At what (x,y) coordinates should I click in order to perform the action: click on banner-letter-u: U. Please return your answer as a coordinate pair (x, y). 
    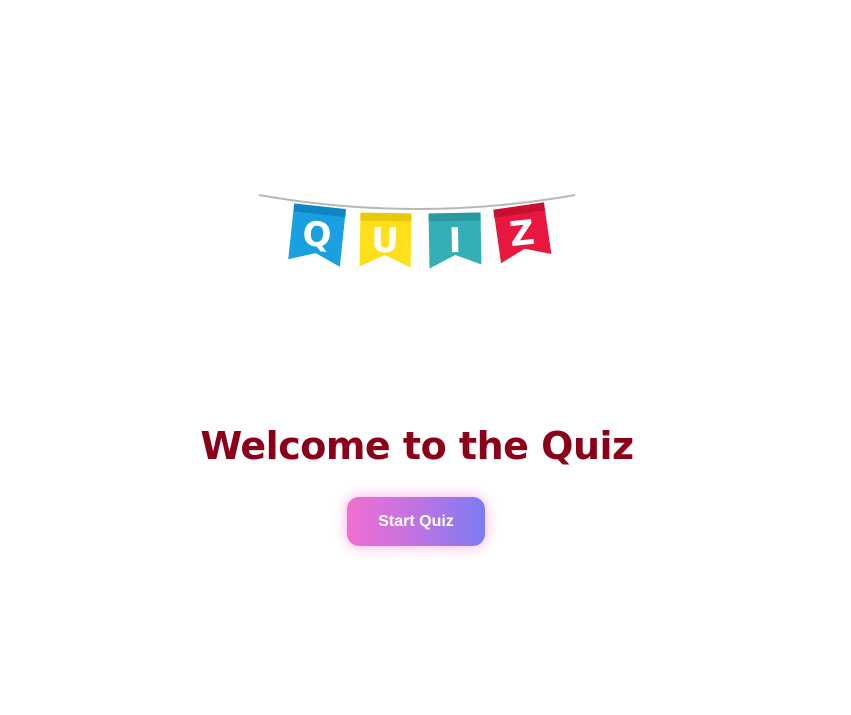
    Looking at the image, I should click on (385, 241).